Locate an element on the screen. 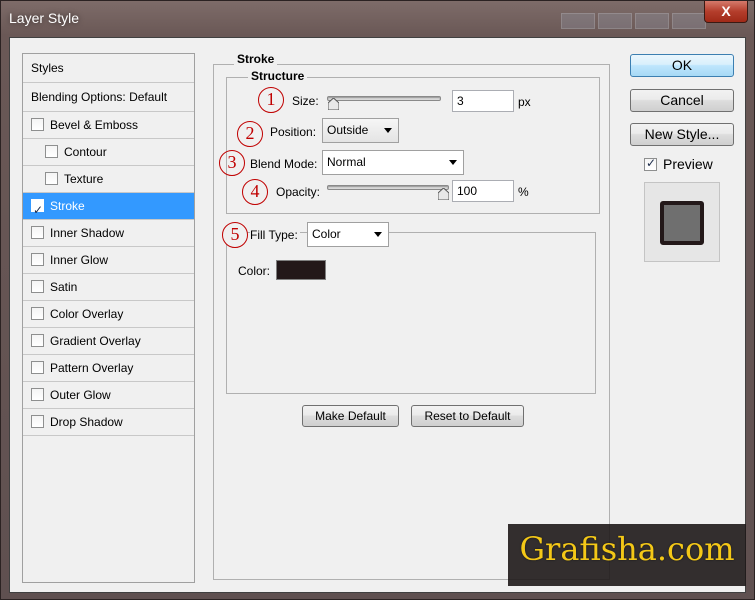  position-select: Outside is located at coordinates (360, 130).